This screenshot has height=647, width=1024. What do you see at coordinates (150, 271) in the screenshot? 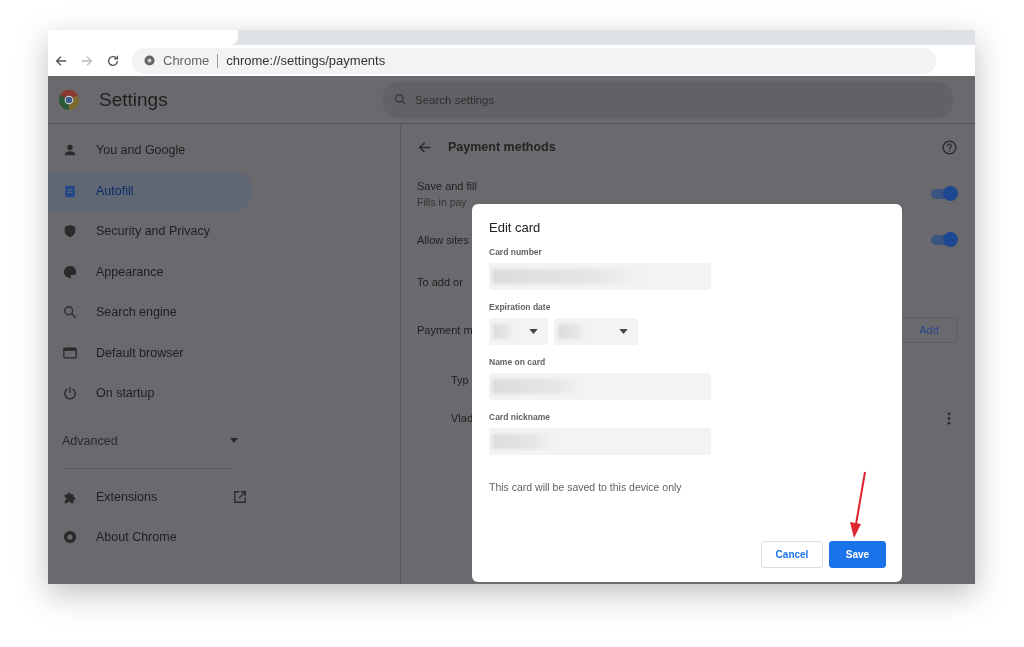
I see `sidebar-item: Appearance` at bounding box center [150, 271].